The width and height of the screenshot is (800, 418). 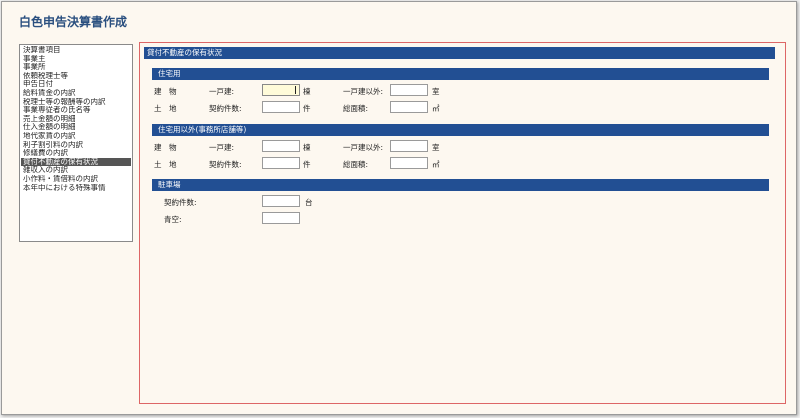 What do you see at coordinates (281, 218) in the screenshot?
I see `open-air-input` at bounding box center [281, 218].